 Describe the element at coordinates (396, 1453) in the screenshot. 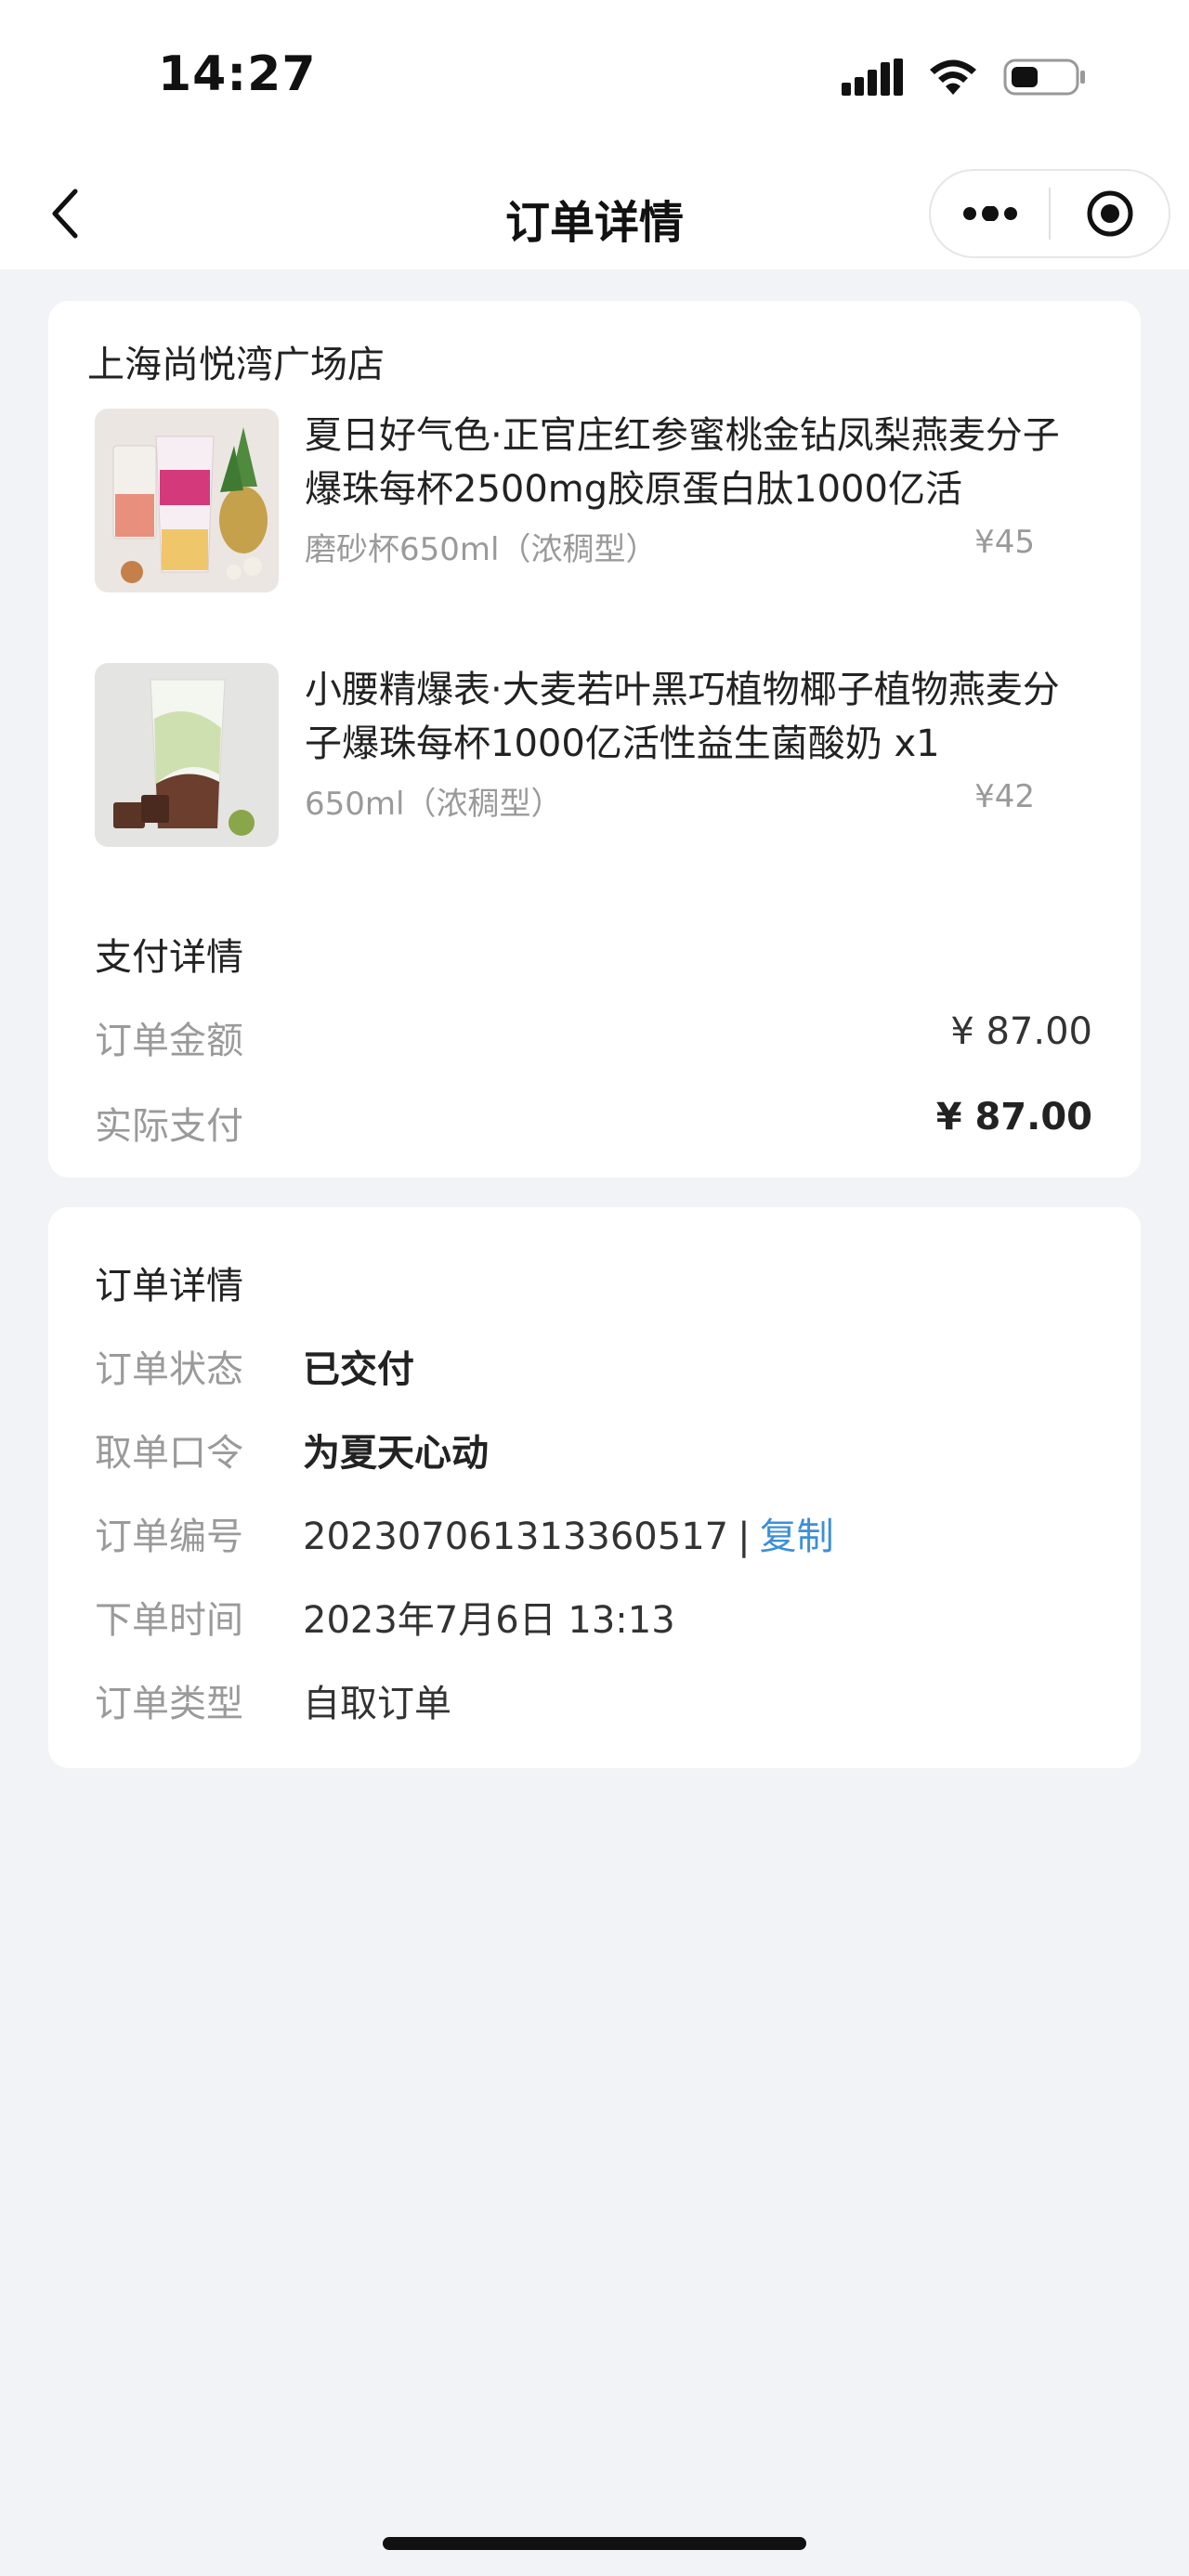

I see `pickup-code-value: 为夏天心动` at that location.